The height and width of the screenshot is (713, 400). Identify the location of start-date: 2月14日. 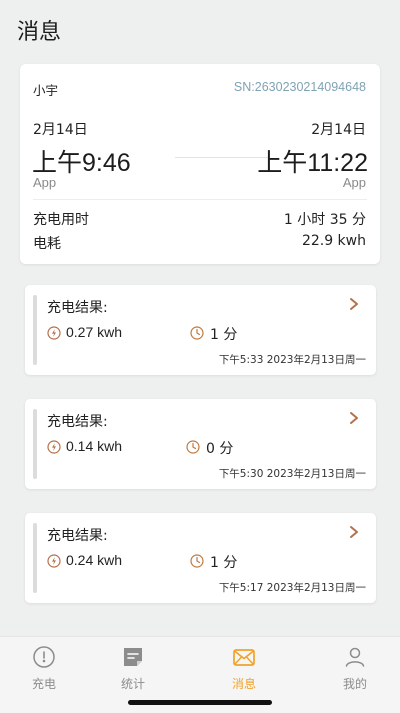
(60, 130).